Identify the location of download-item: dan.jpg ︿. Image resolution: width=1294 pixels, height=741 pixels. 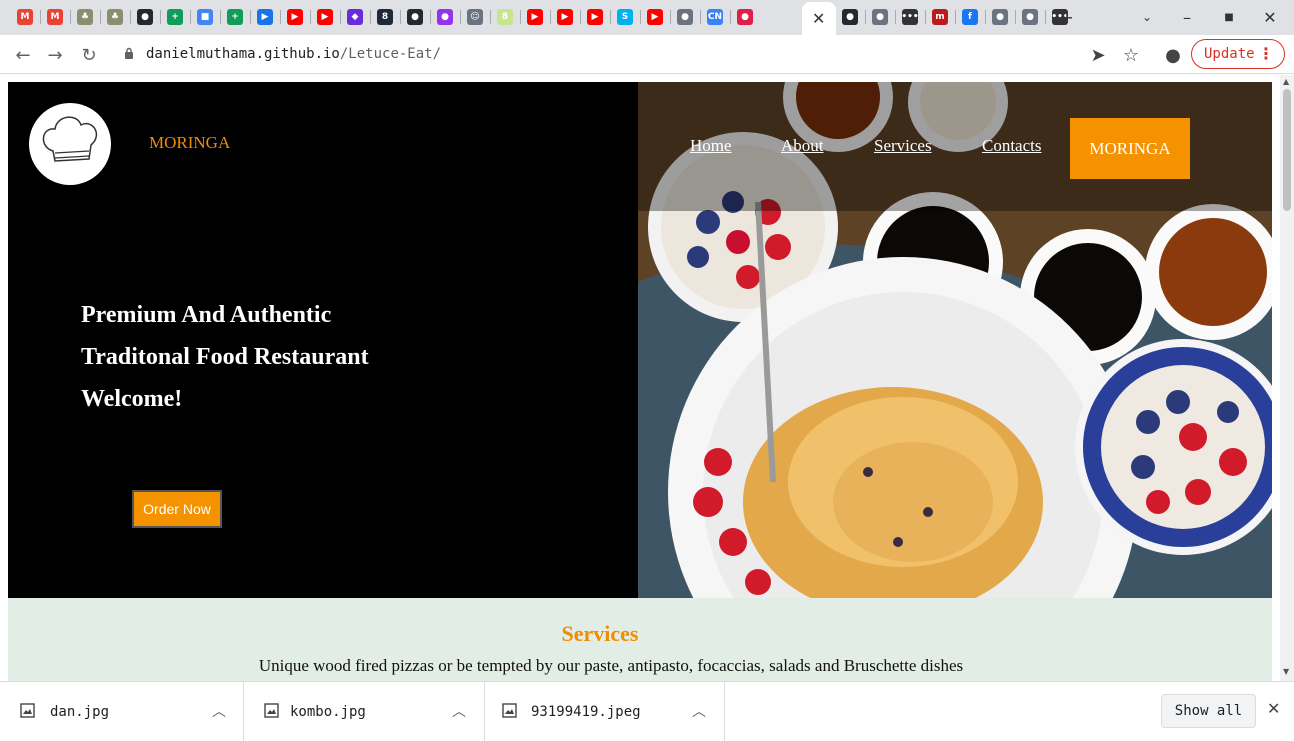
(122, 711).